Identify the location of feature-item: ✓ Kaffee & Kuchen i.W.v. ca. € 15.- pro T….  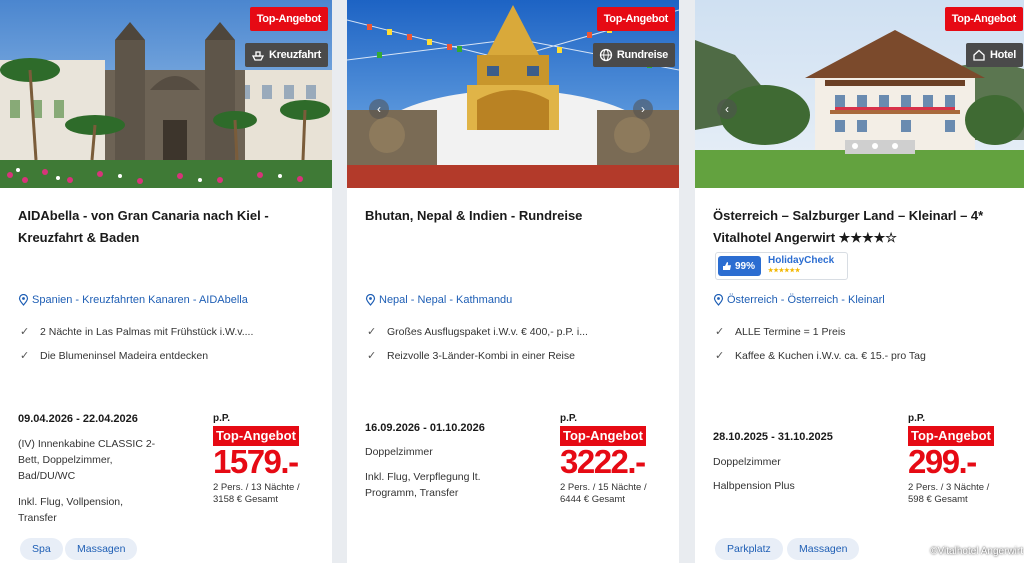
(820, 356).